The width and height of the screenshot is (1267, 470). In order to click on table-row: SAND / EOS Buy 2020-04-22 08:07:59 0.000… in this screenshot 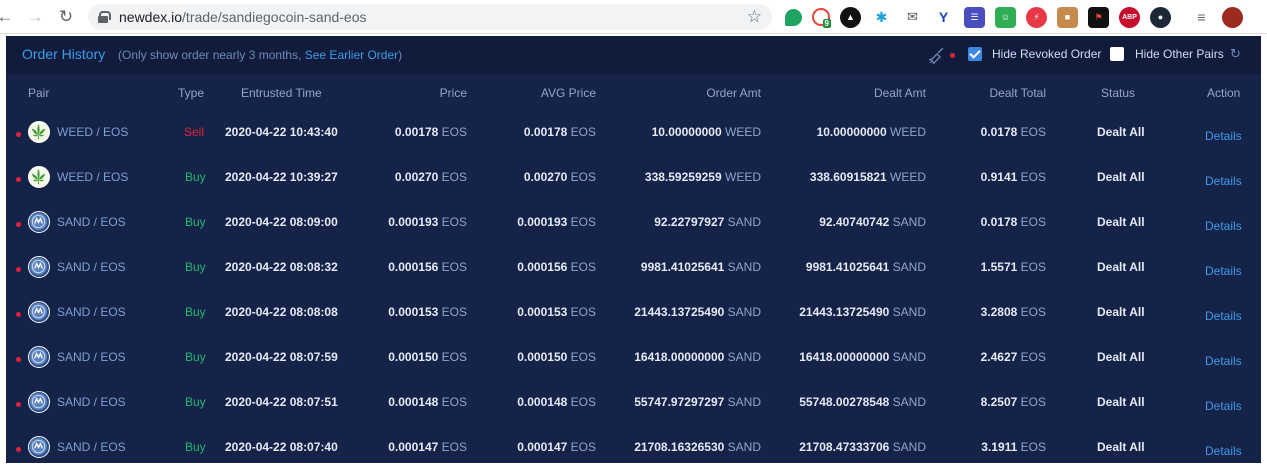, I will do `click(633, 357)`.